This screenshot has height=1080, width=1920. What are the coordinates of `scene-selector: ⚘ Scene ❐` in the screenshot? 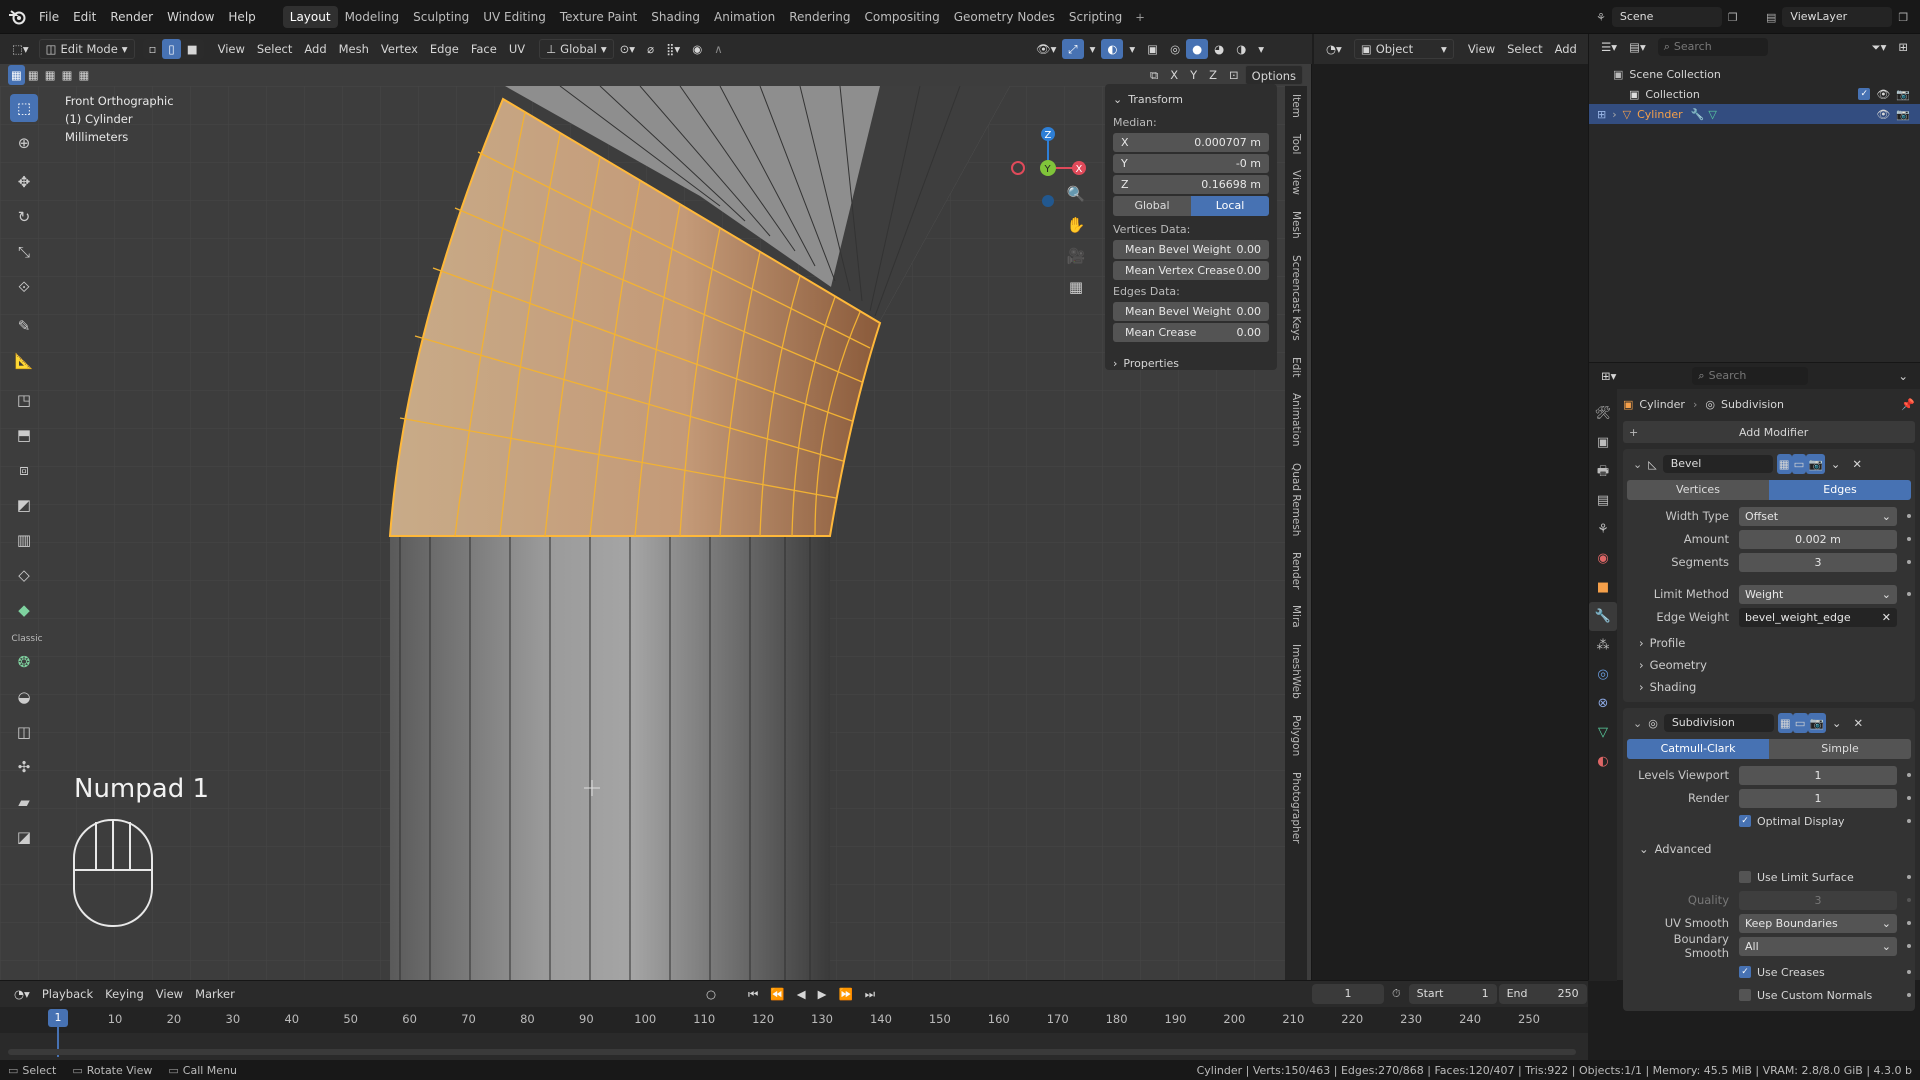 It's located at (1667, 17).